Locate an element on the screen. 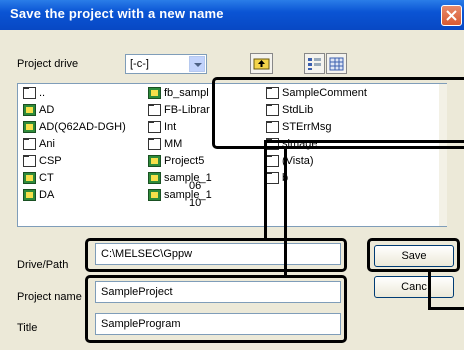  leader-line-save-h is located at coordinates (446, 308).